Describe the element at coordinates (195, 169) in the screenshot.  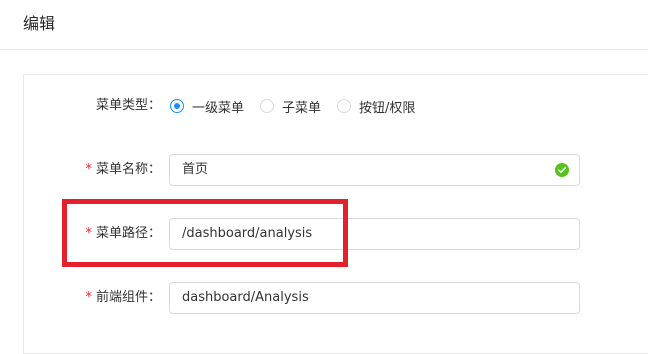
I see `menu-name-value: 首页` at that location.